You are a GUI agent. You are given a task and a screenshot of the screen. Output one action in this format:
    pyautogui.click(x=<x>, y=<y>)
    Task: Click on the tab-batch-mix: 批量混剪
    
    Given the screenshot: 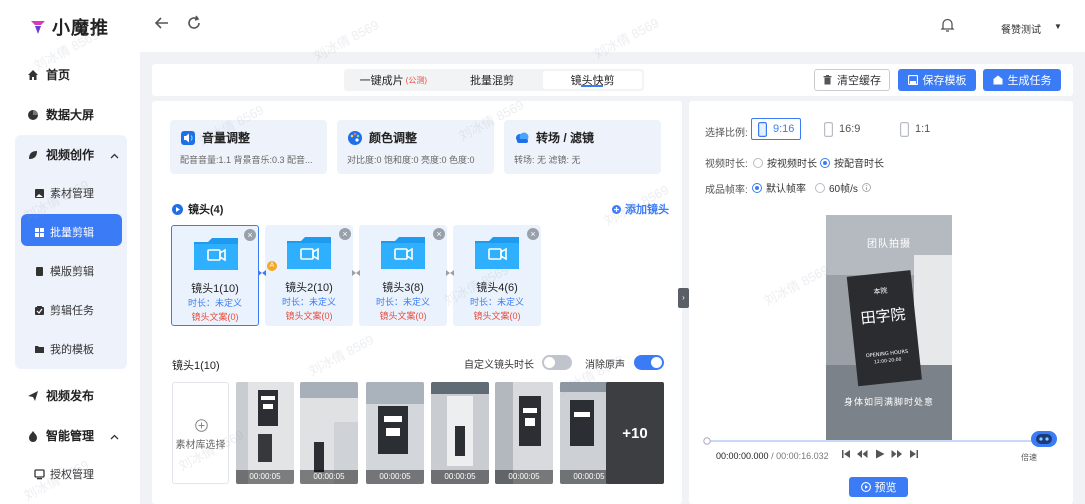 What is the action you would take?
    pyautogui.click(x=492, y=80)
    